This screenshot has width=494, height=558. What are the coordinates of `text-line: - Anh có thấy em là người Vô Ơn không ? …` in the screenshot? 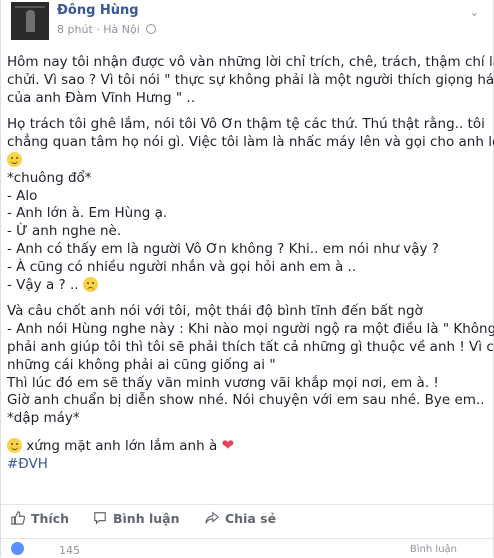 It's located at (223, 248).